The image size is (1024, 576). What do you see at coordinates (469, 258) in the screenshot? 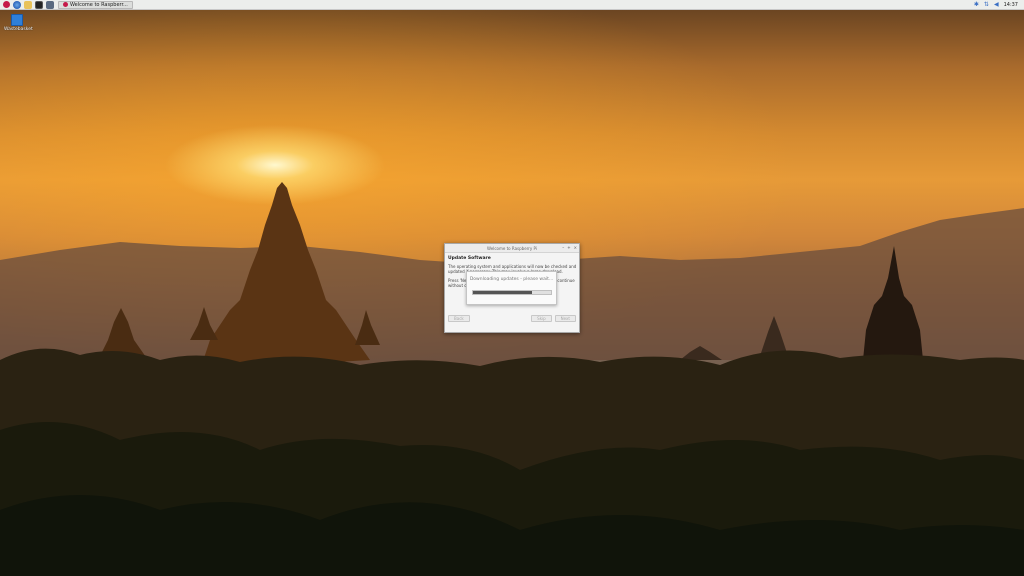
I see `dialog-heading: Update Software` at bounding box center [469, 258].